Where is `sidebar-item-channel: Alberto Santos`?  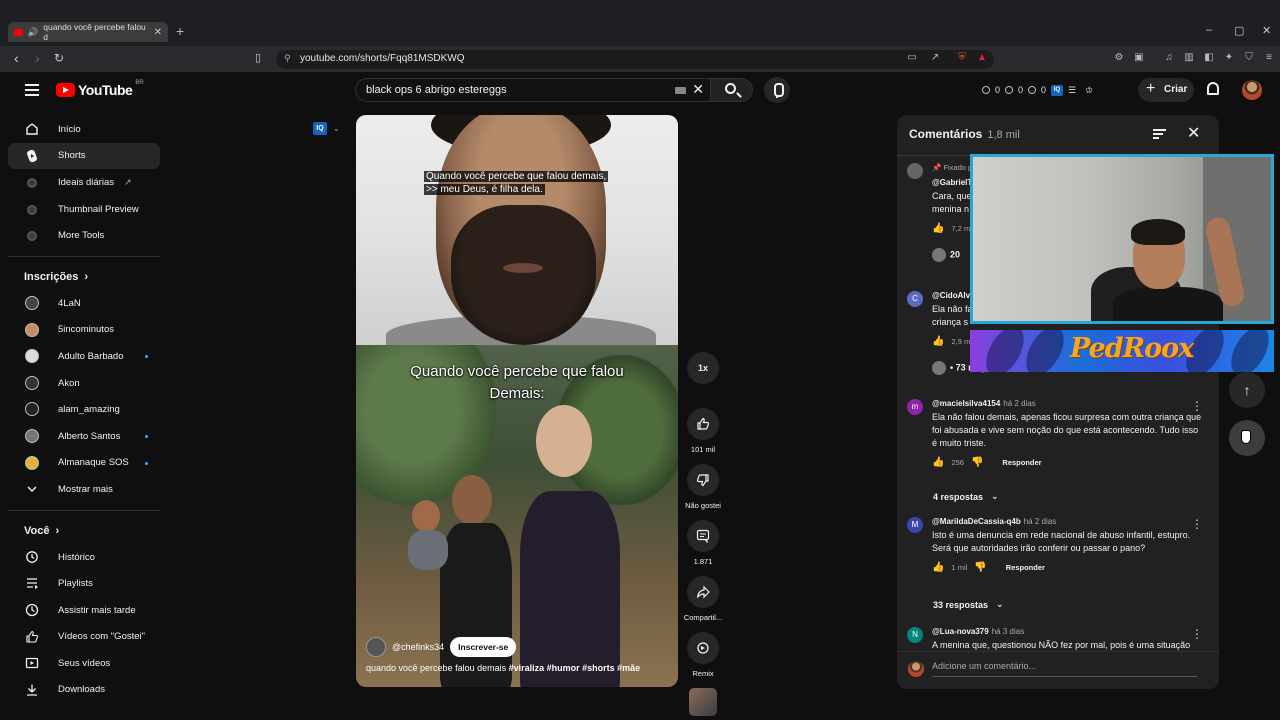
sidebar-item-channel: Alberto Santos is located at coordinates (84, 436).